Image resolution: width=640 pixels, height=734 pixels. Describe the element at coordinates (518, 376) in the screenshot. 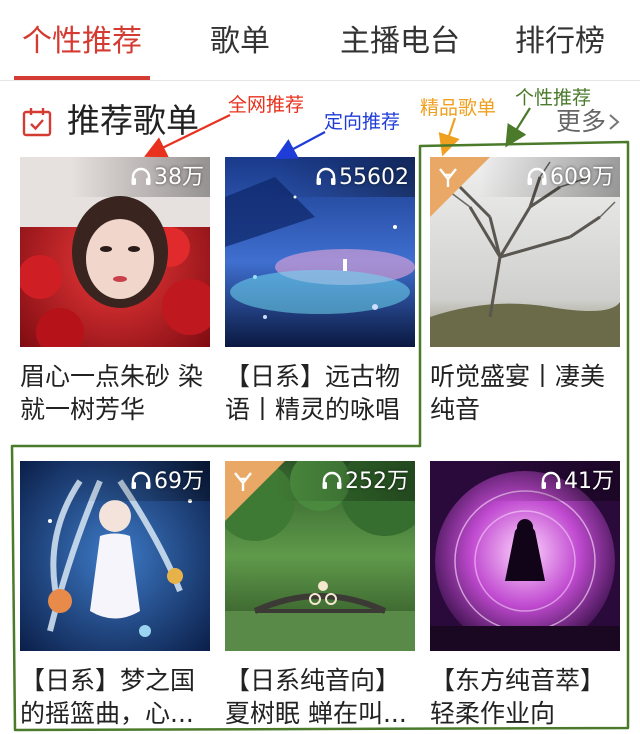

I see `title-line: 听觉盛宴丨凄美` at that location.